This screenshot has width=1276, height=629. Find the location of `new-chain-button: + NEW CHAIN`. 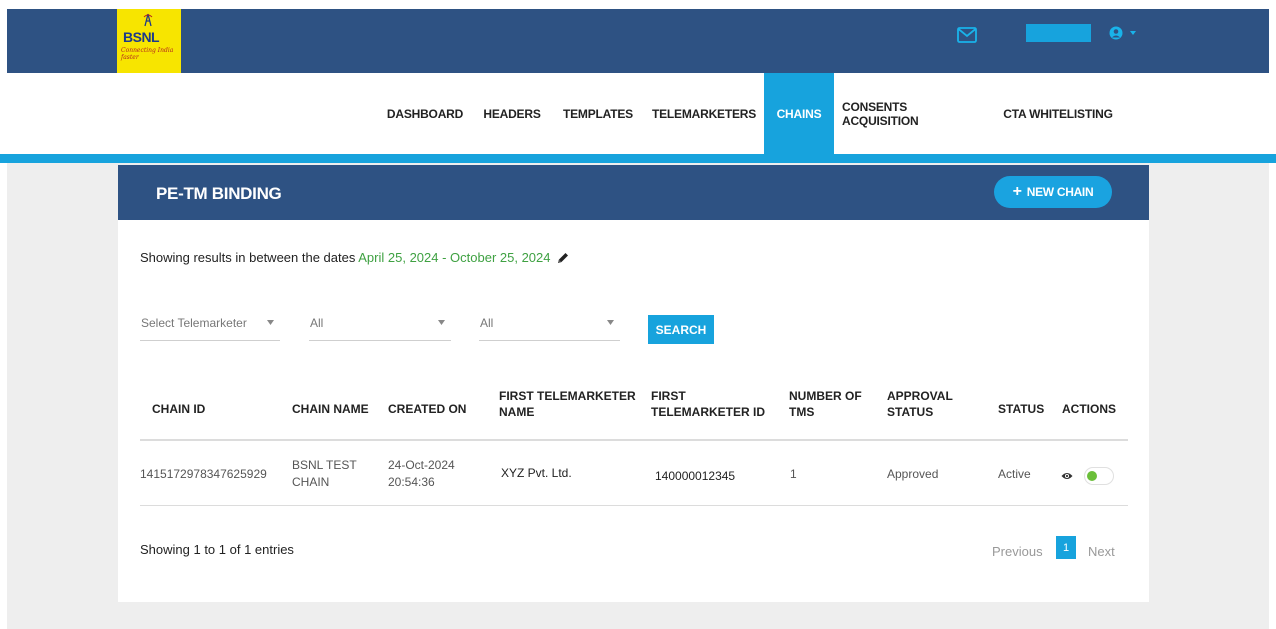

new-chain-button: + NEW CHAIN is located at coordinates (1053, 192).